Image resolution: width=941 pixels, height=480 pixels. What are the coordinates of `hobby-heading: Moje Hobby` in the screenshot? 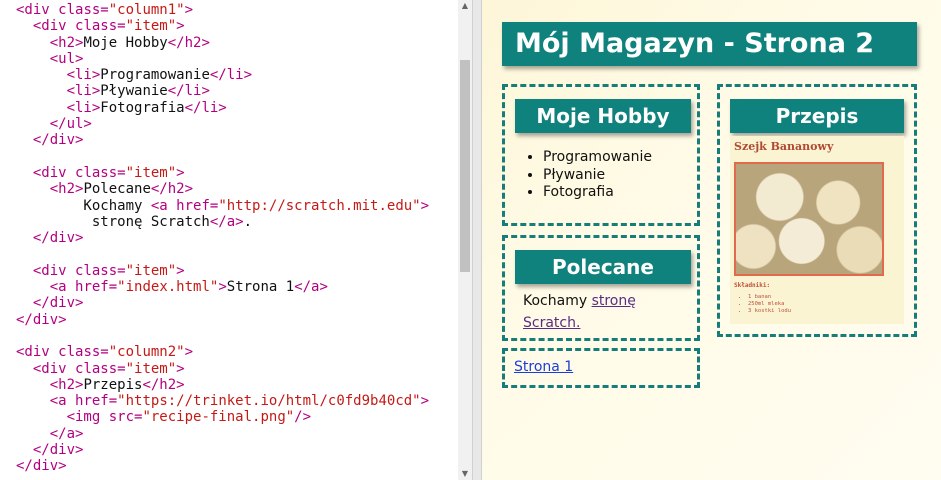 It's located at (603, 116).